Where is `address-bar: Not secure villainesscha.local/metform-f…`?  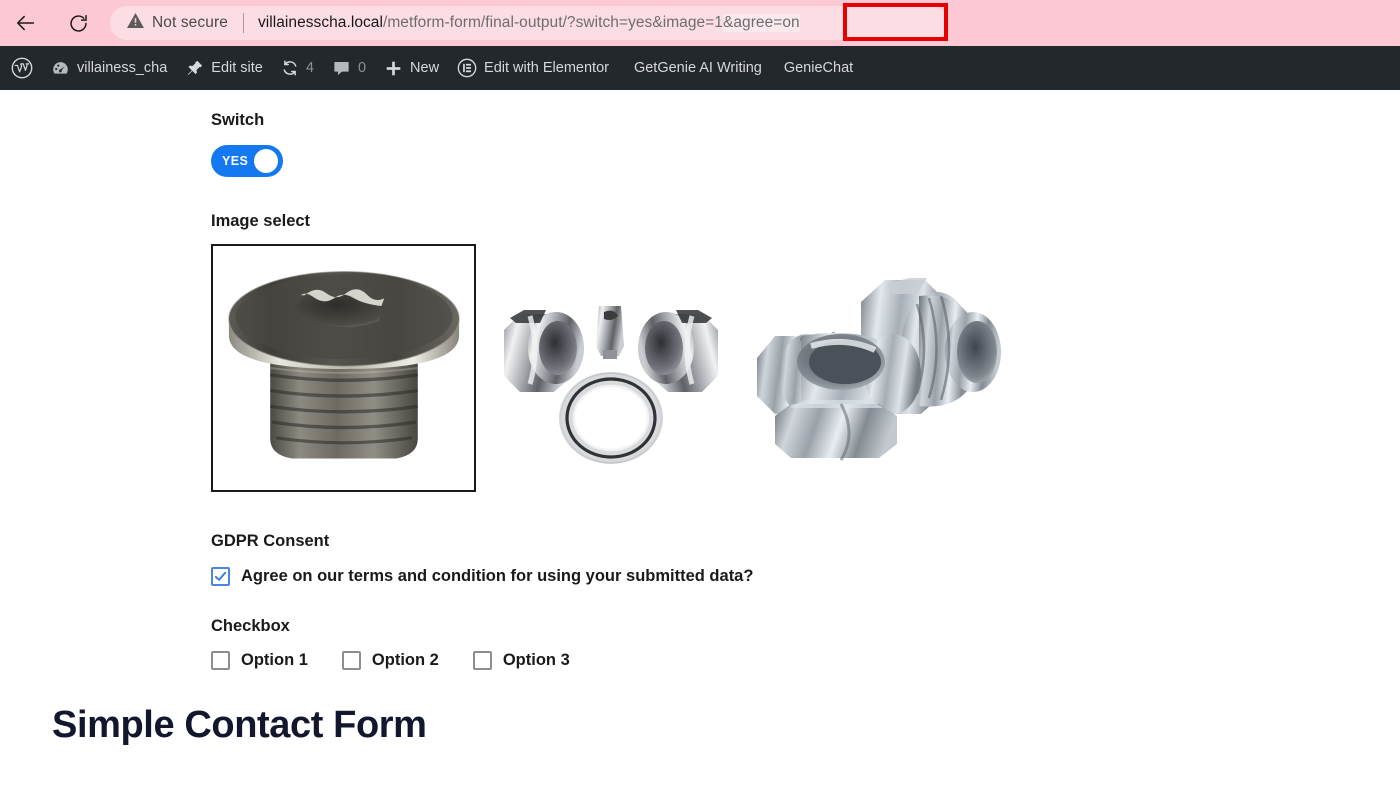
address-bar: Not secure villainesscha.local/metform-f… is located at coordinates (529, 23).